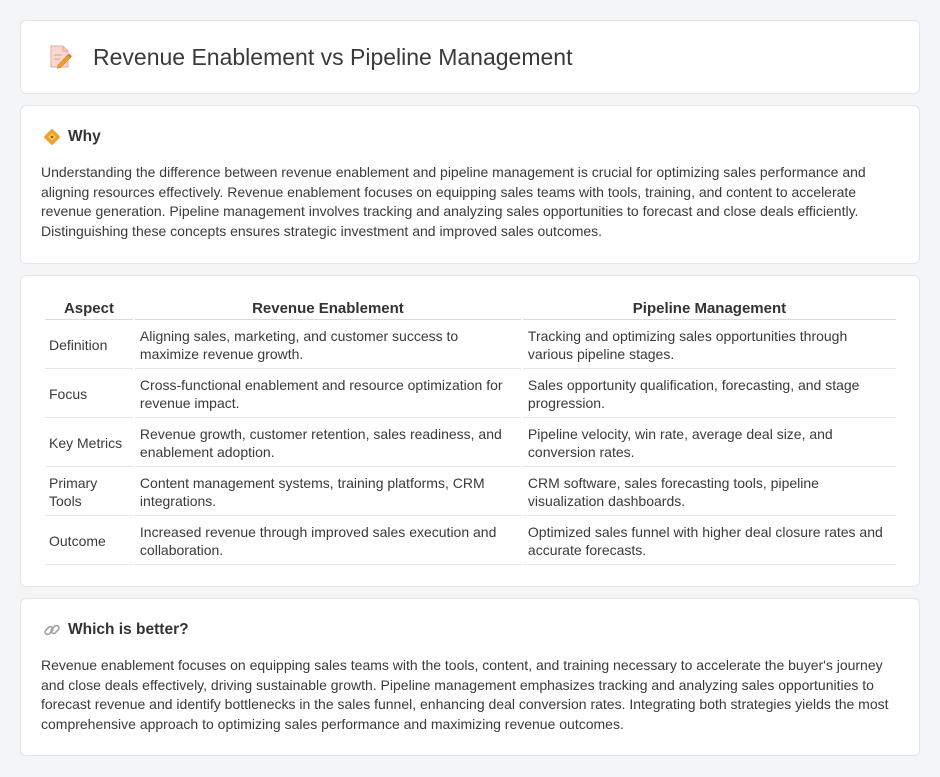 The height and width of the screenshot is (777, 940). I want to click on header-aspect: Aspect, so click(89, 309).